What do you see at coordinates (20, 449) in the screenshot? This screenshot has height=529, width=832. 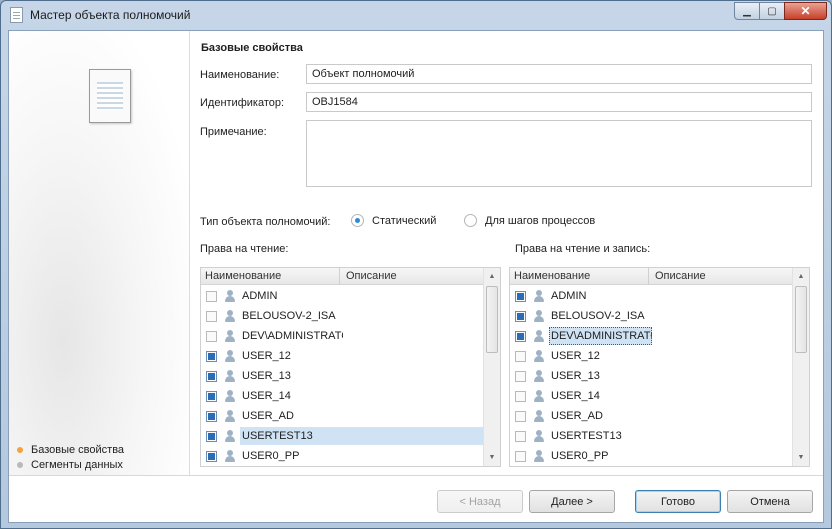 I see `active-step-dot-icon` at bounding box center [20, 449].